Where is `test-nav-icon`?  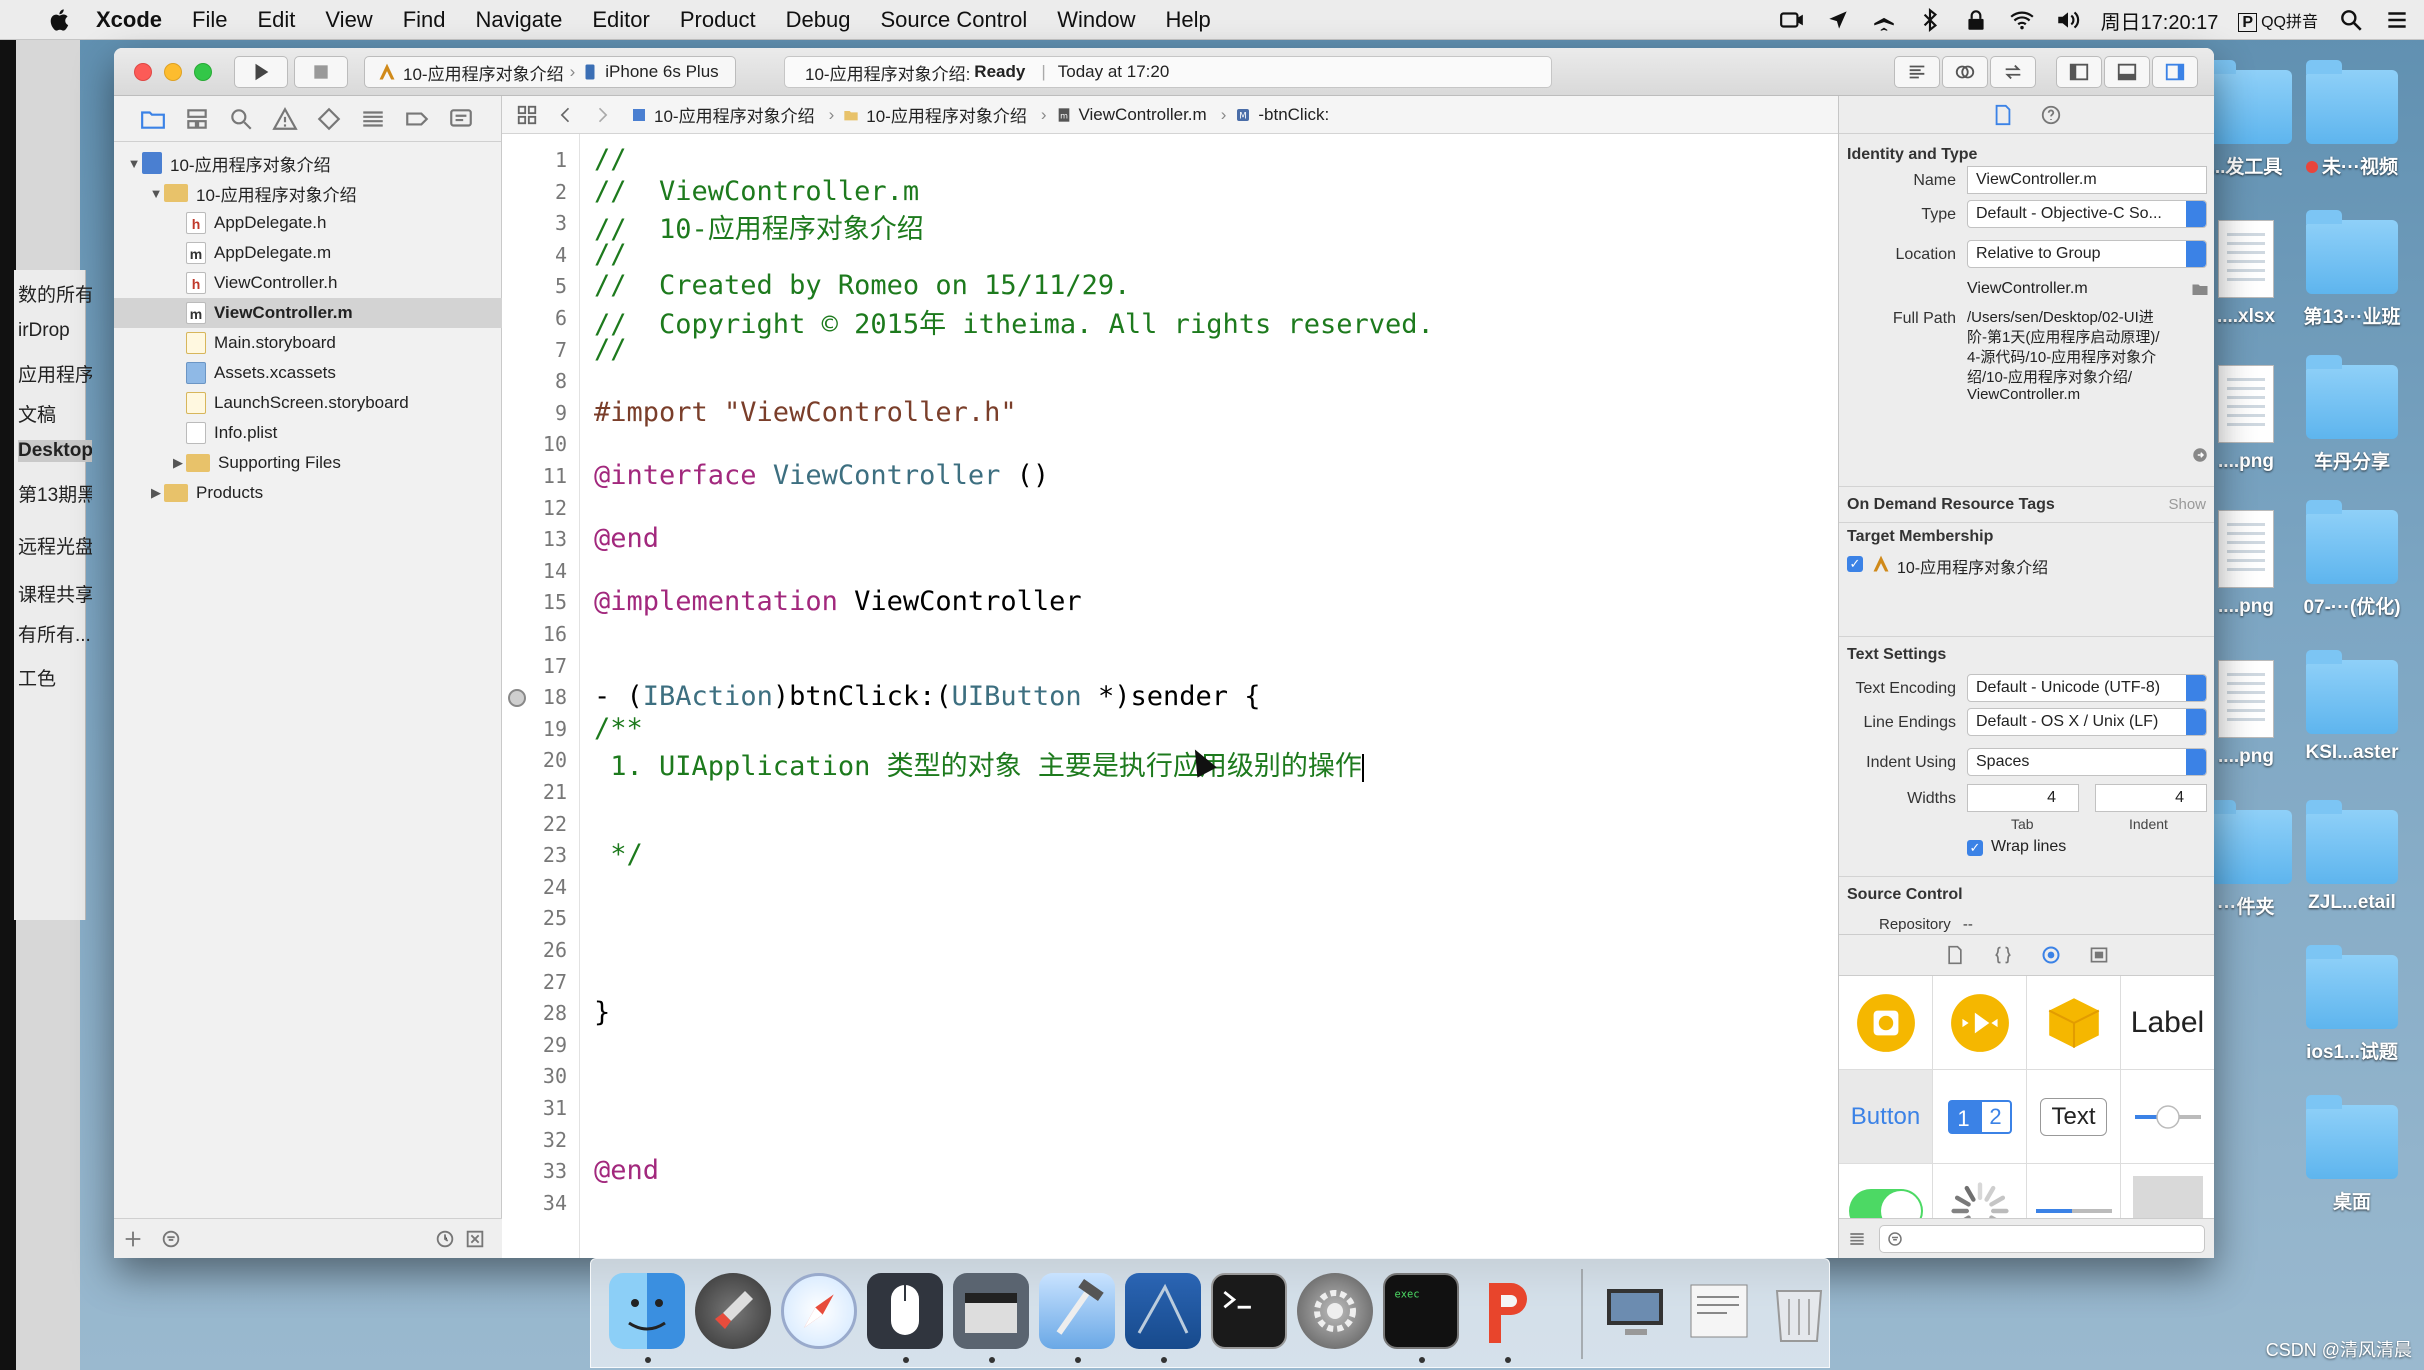 test-nav-icon is located at coordinates (329, 119).